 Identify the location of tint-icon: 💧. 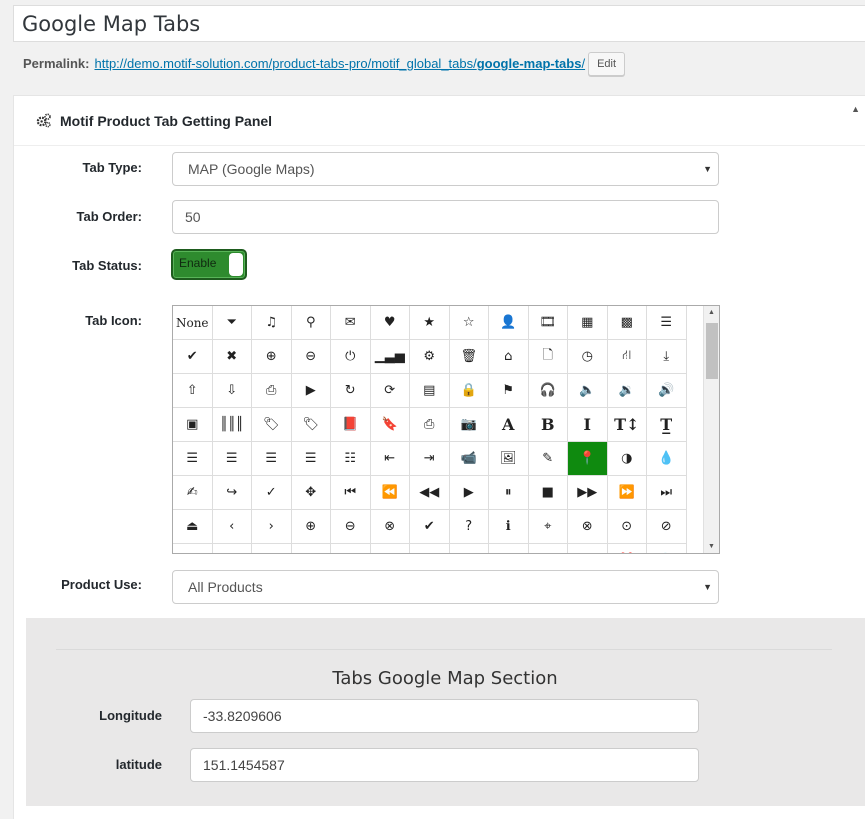
(667, 459).